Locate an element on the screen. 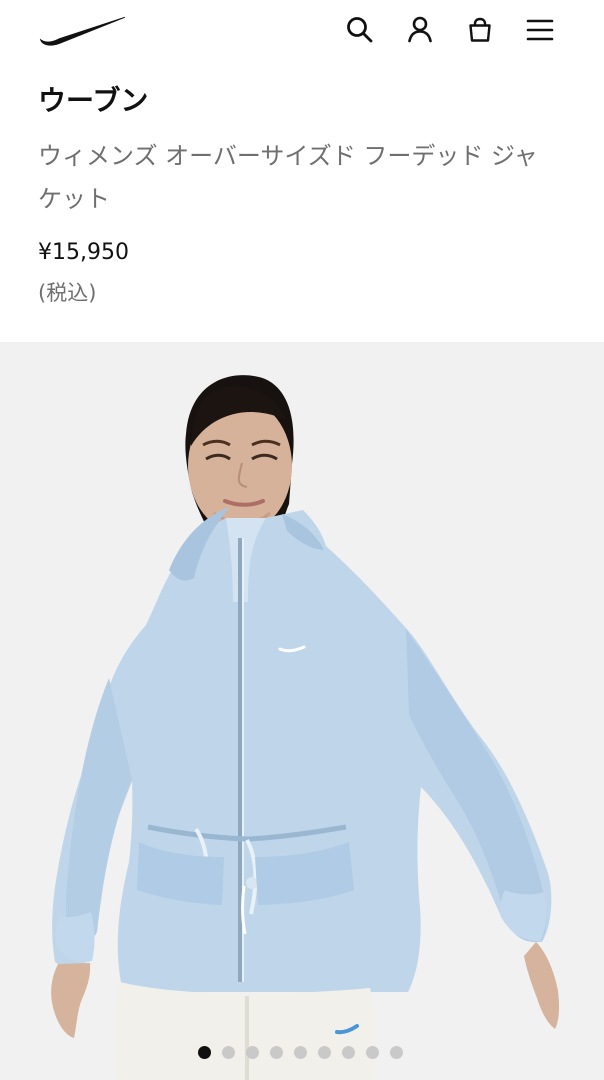 Image resolution: width=604 pixels, height=1080 pixels. account-icon is located at coordinates (420, 30).